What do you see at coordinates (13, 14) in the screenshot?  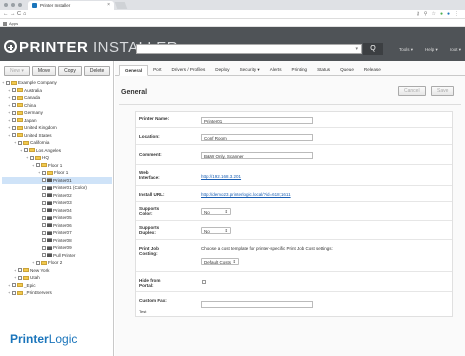 I see `forward-icon: →` at bounding box center [13, 14].